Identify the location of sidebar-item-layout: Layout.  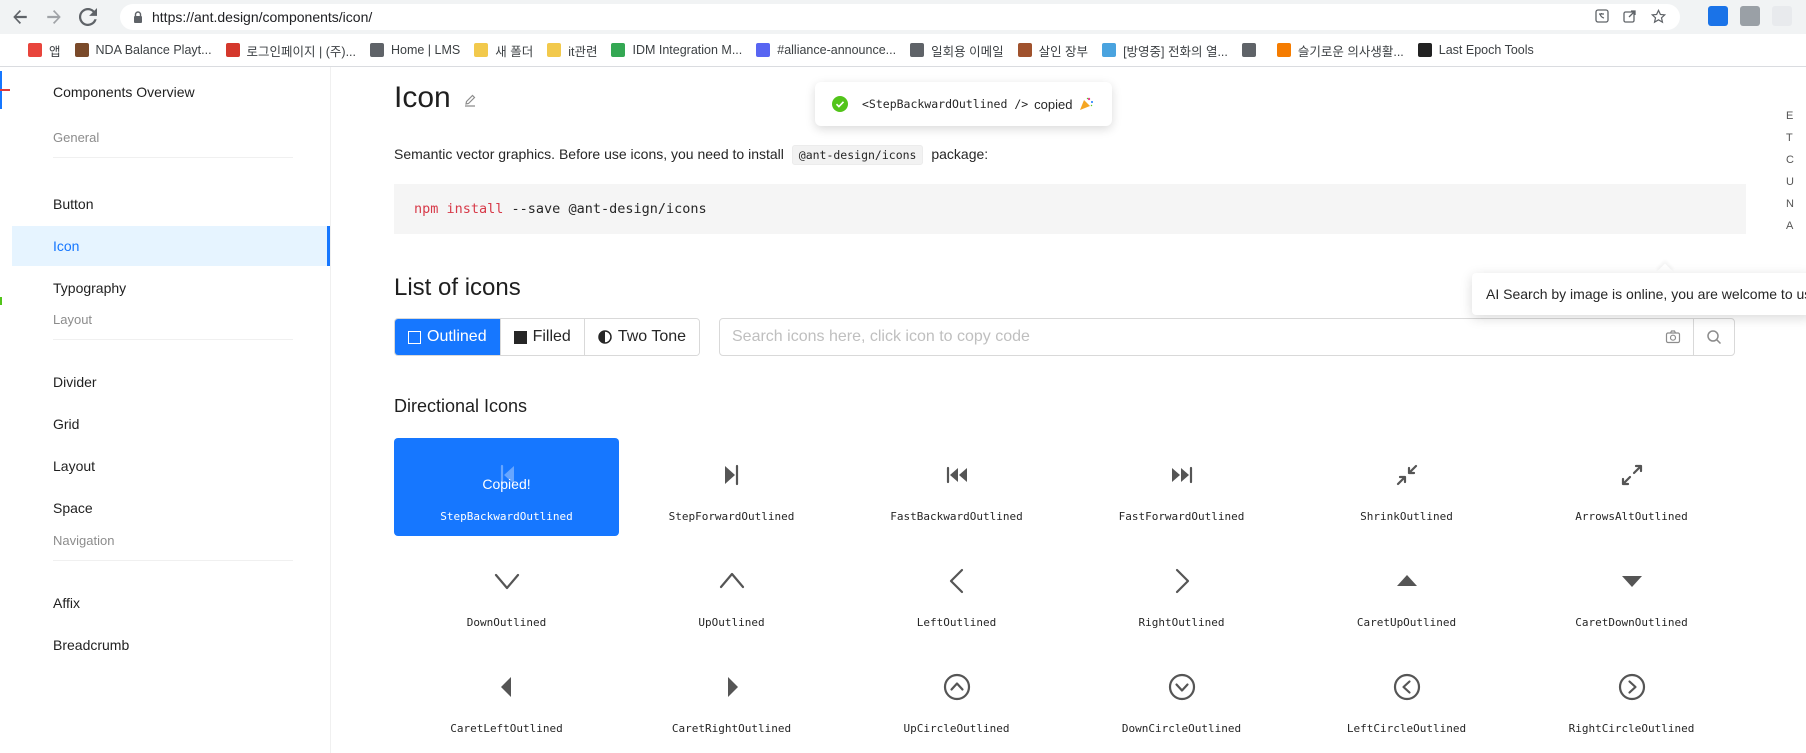
(171, 466).